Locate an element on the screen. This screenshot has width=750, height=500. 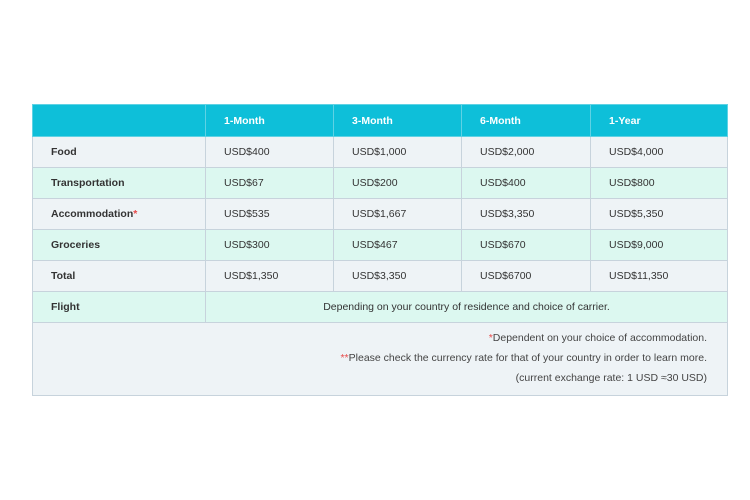
footnote-exchange-rate: (current exchange rate: 1 USD ≈30 USD) is located at coordinates (611, 378).